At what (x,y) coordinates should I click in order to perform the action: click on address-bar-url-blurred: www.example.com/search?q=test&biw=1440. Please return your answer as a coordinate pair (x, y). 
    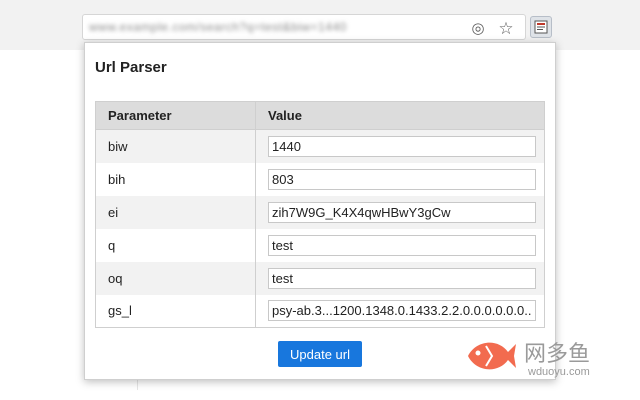
    Looking at the image, I should click on (218, 27).